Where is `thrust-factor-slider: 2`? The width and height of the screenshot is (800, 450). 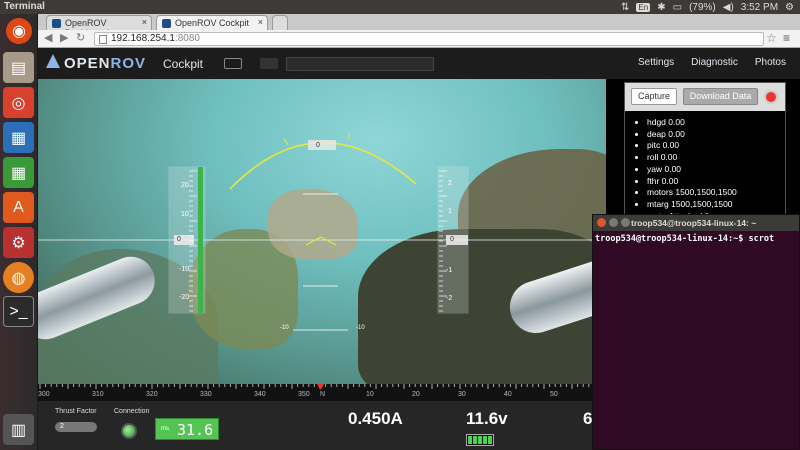
thrust-factor-slider: 2 is located at coordinates (76, 427).